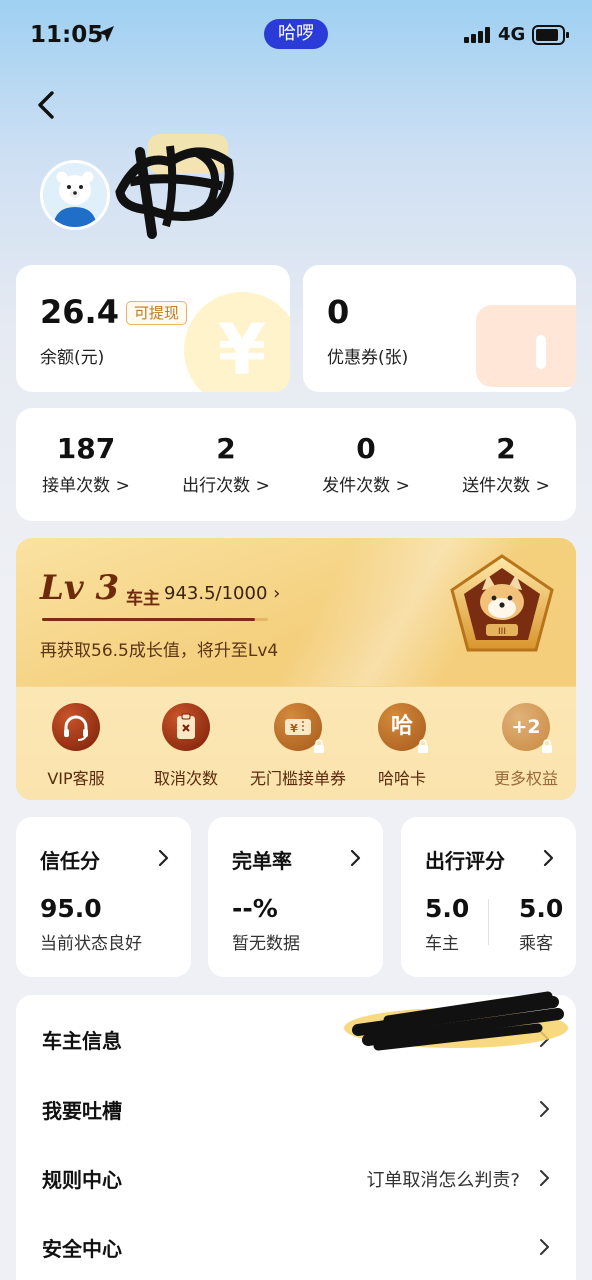  I want to click on perk-cancel-count: 取消次数, so click(186, 746).